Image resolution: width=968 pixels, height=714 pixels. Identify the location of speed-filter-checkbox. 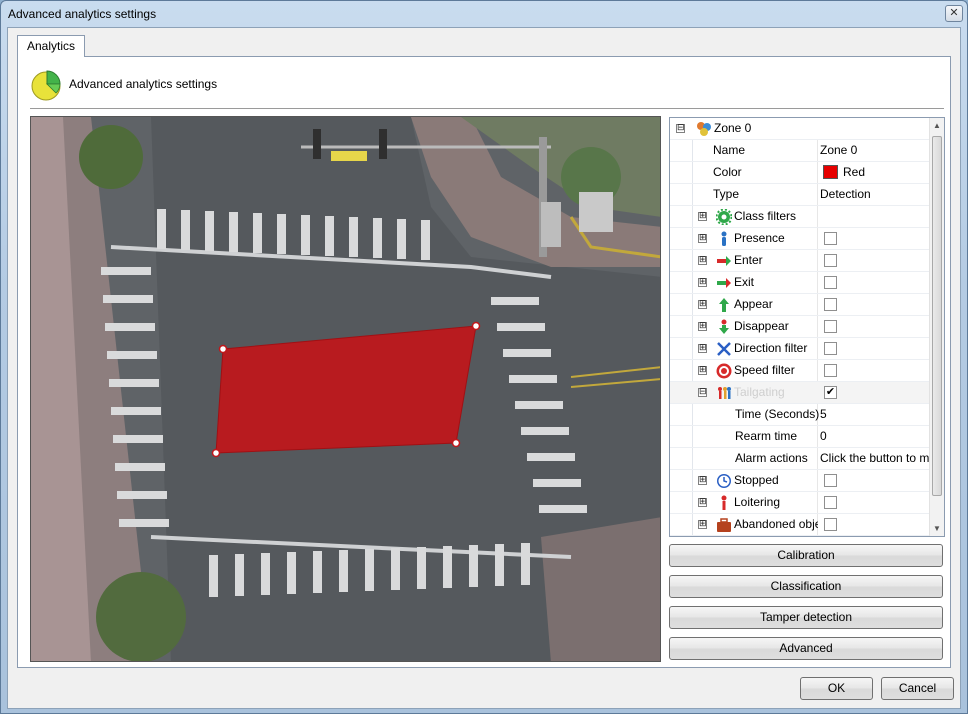
(830, 370).